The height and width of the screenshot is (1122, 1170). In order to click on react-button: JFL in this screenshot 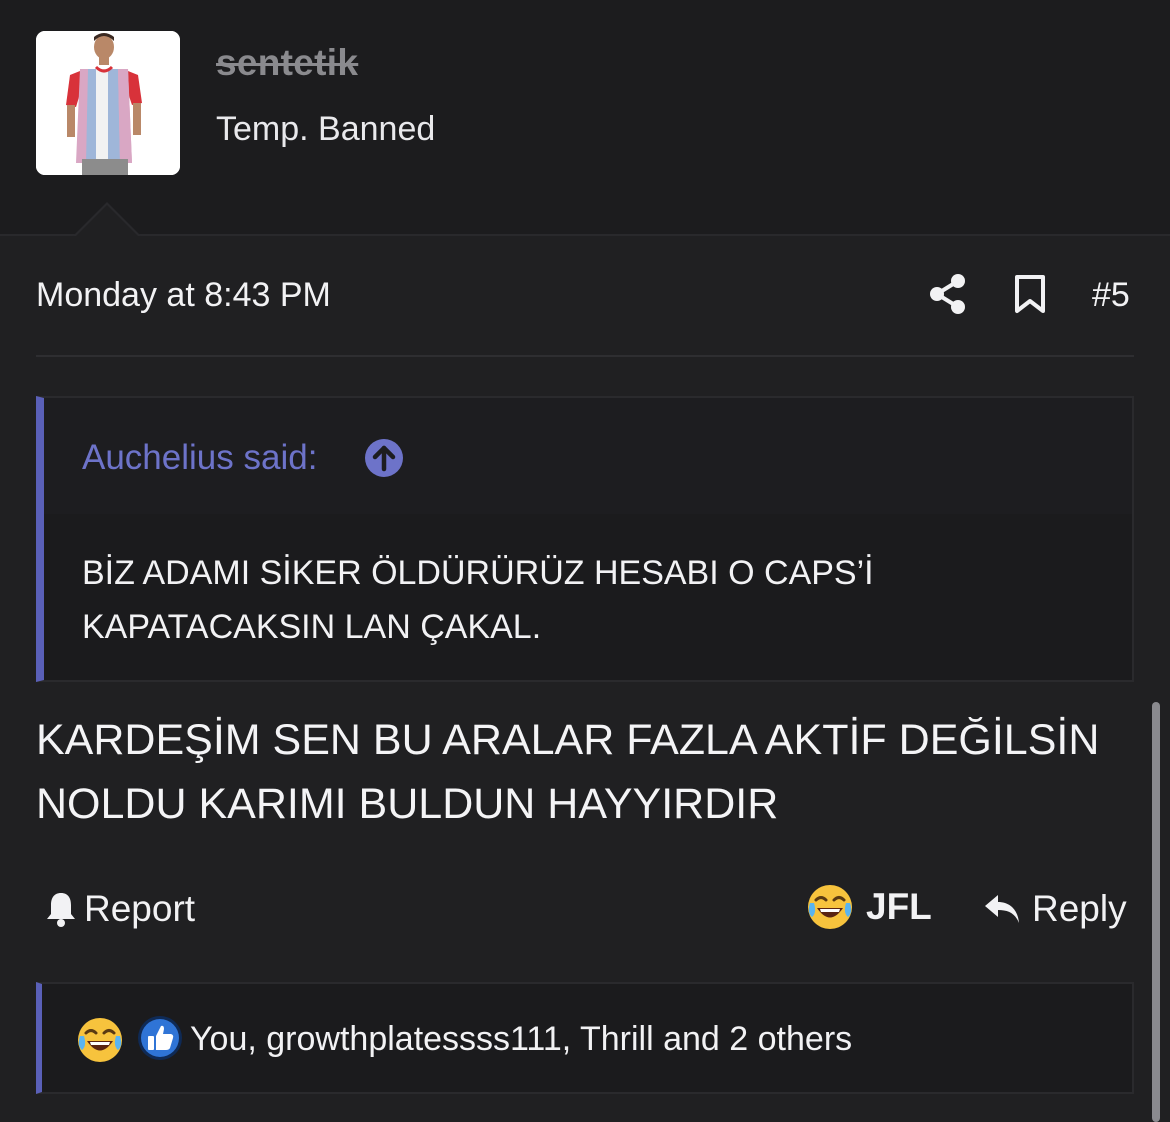, I will do `click(869, 907)`.